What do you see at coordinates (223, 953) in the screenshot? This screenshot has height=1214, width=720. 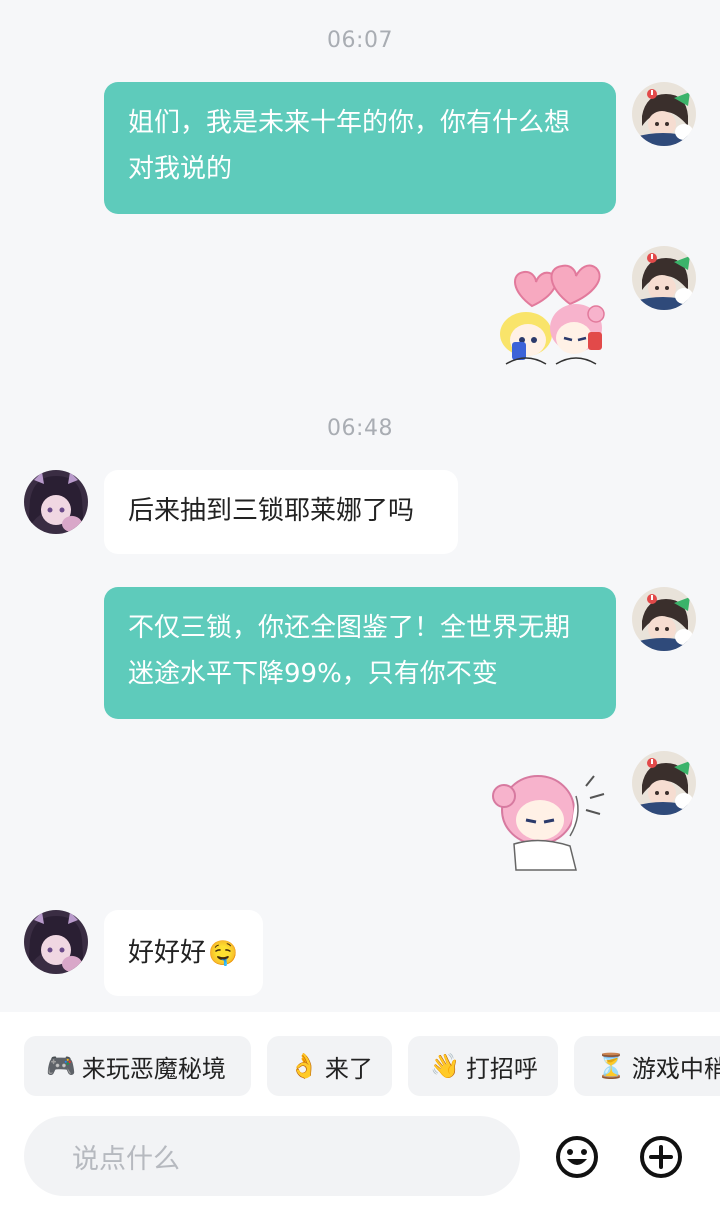 I see `drooling-emoji-icon: 🤤` at bounding box center [223, 953].